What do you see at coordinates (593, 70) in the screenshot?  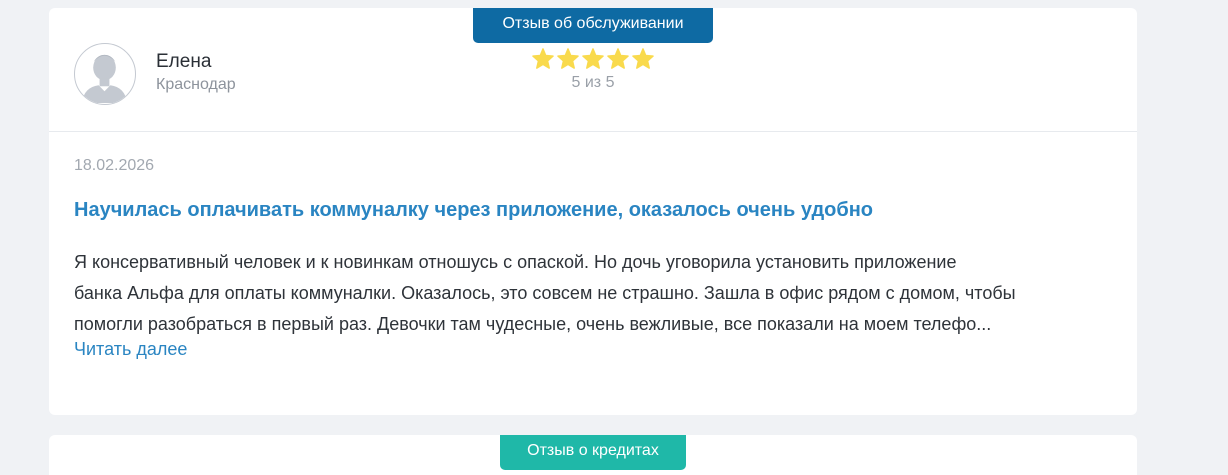 I see `rating: 5 из 5` at bounding box center [593, 70].